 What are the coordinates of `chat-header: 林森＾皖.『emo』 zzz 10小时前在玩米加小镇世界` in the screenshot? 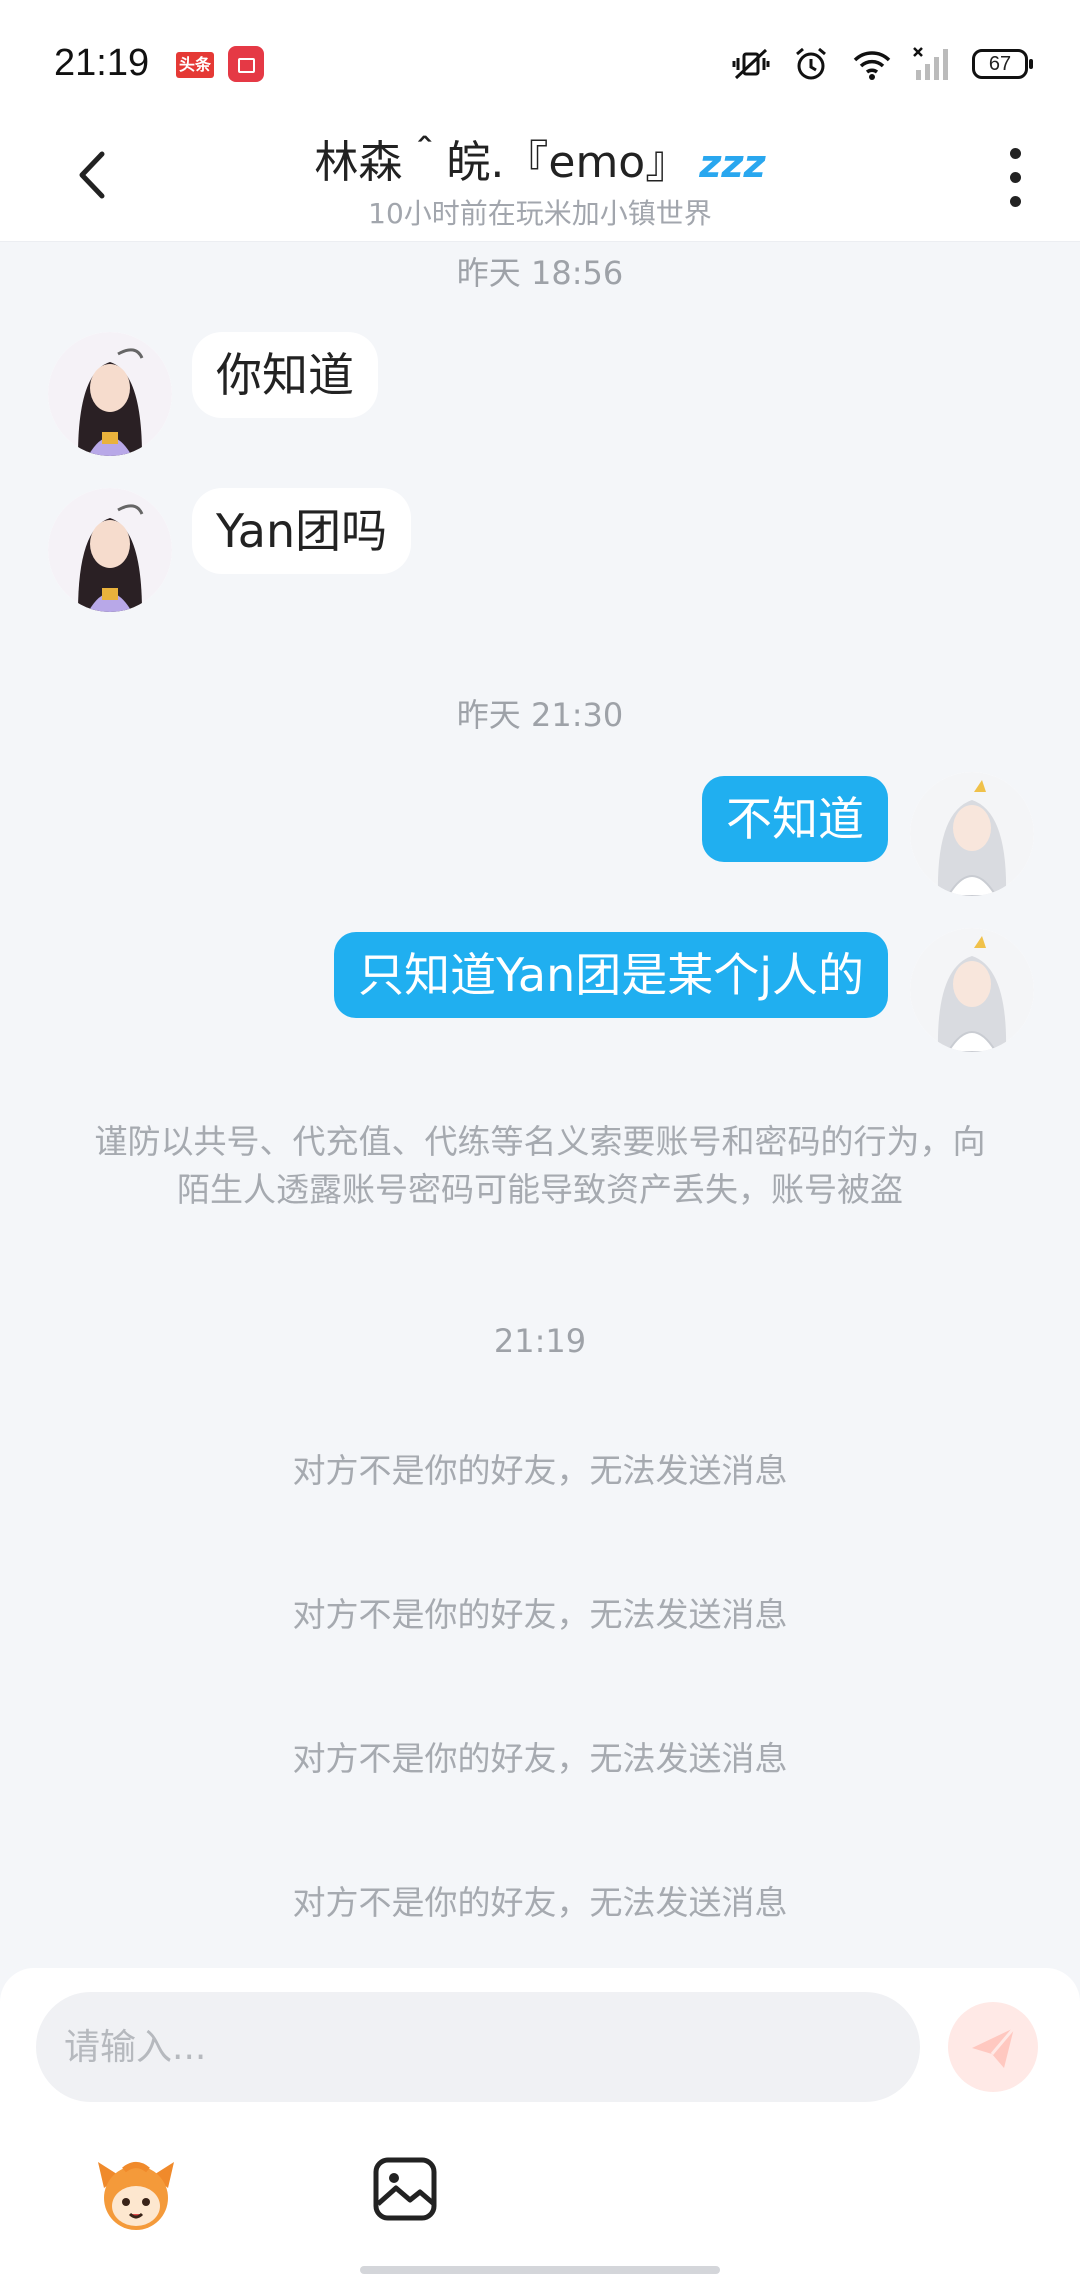 It's located at (540, 181).